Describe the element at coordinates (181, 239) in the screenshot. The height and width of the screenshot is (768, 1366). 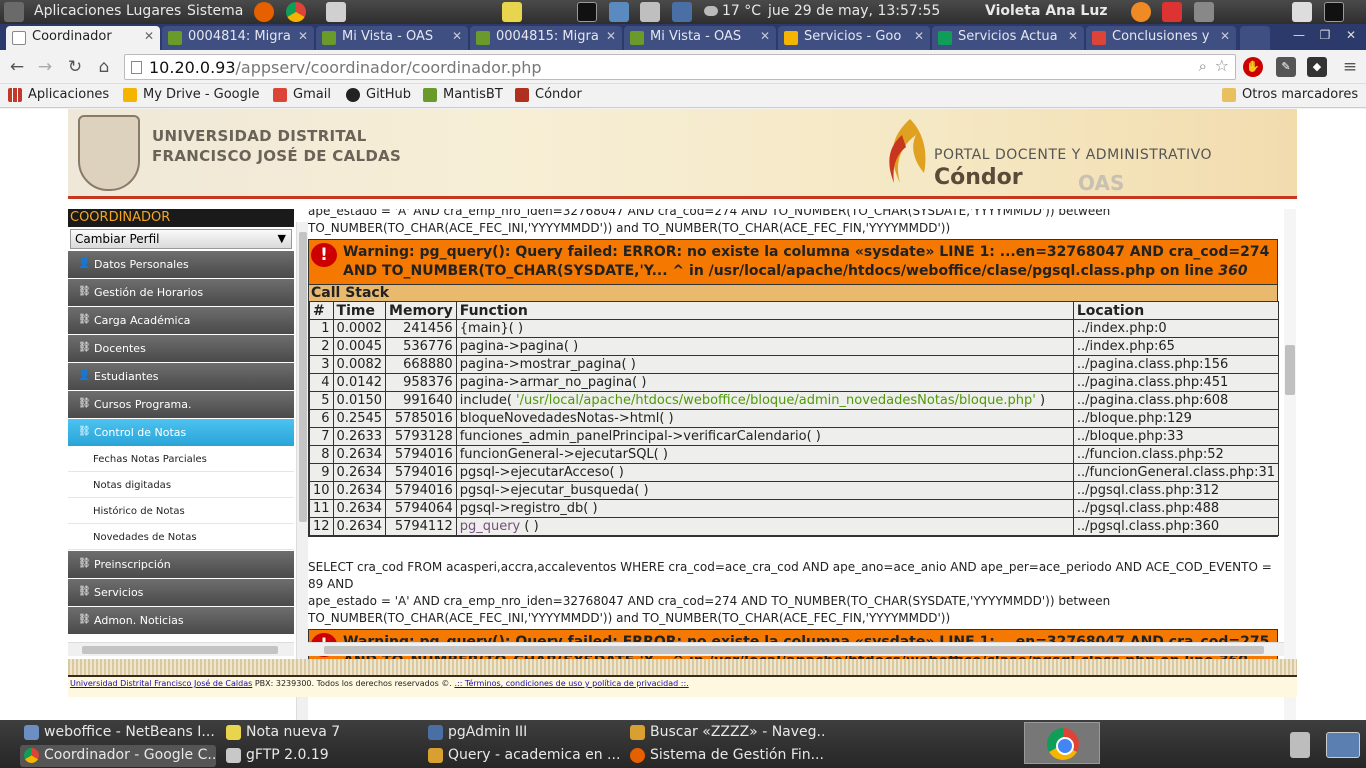
I see `change-profile-select: Cambiar Perfil ▼` at that location.